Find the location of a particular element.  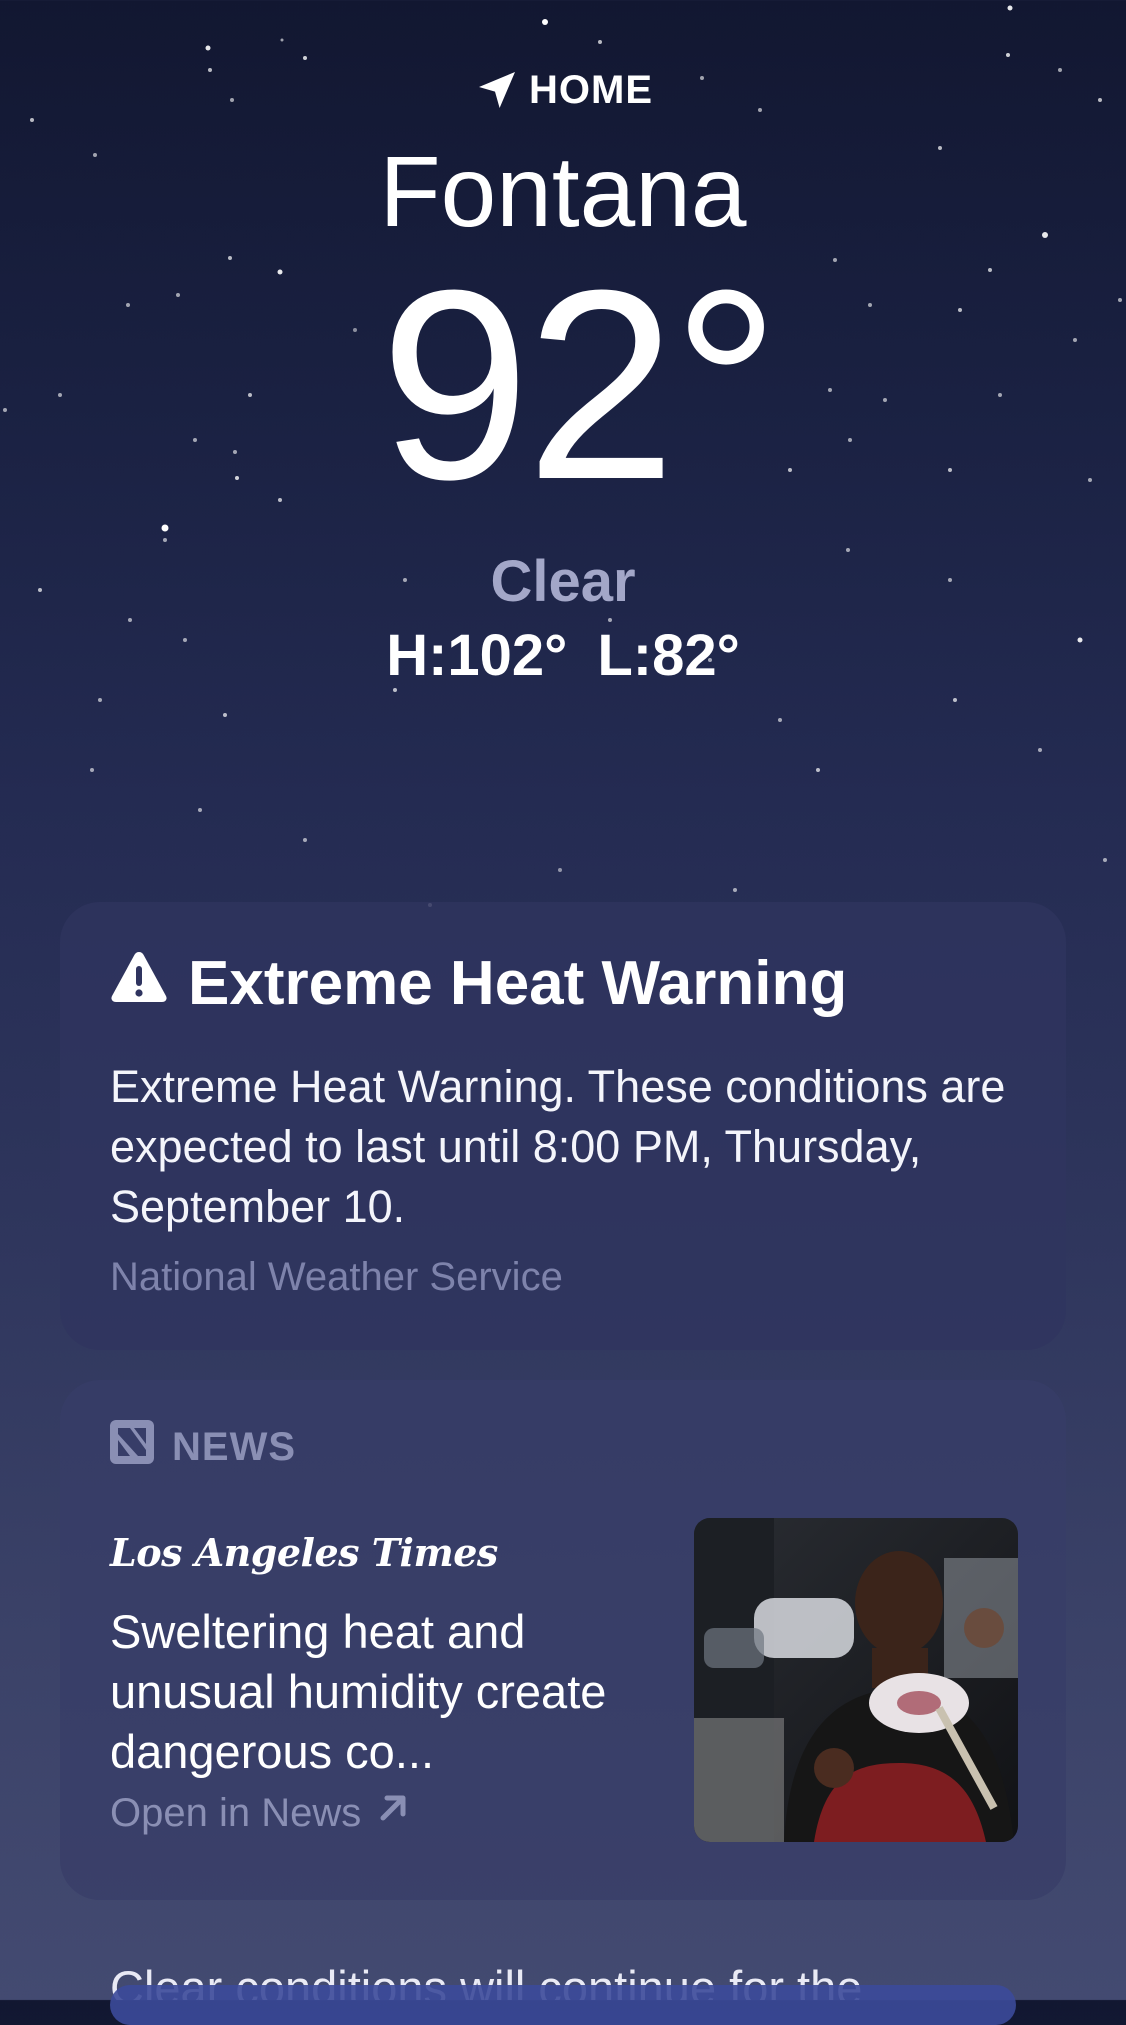

alert-title-row: Extreme Heat Warning is located at coordinates (563, 983).